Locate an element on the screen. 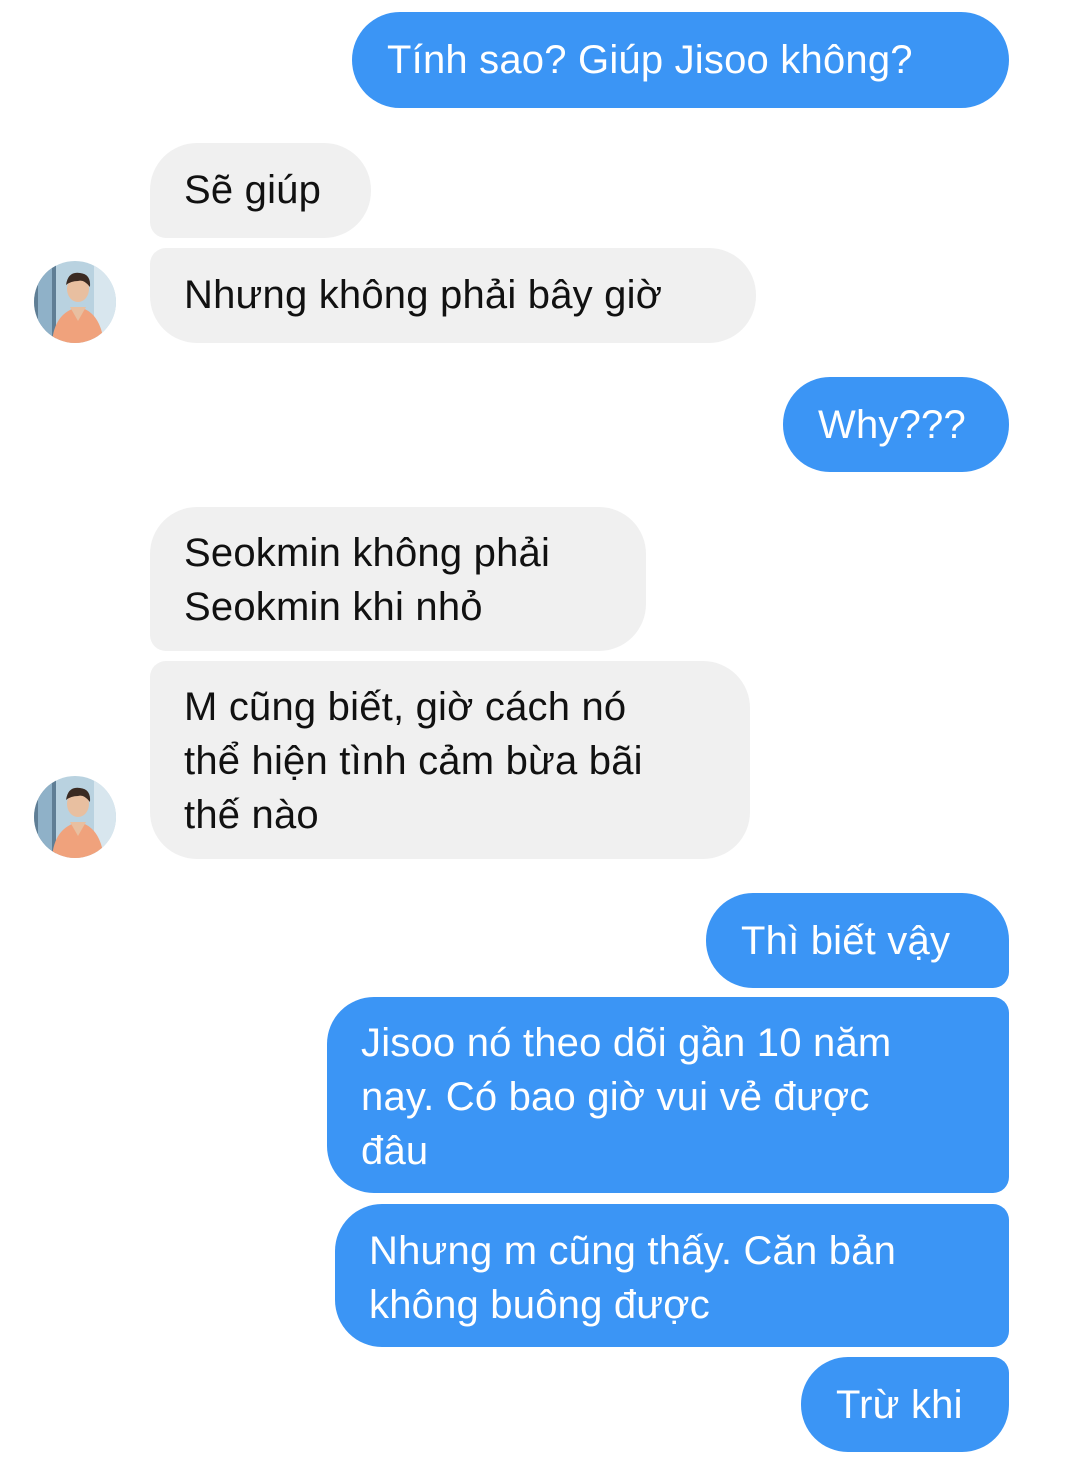 The width and height of the screenshot is (1080, 1458). message-bubble-received: Seokmin không phải Seokmin khi nhỏ is located at coordinates (398, 579).